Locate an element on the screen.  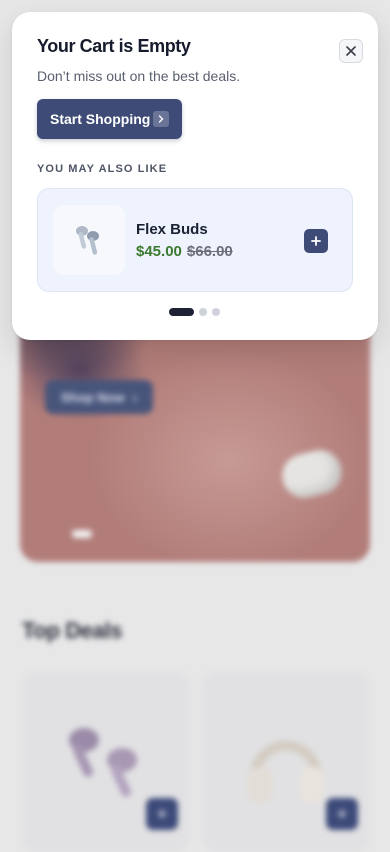
start-shopping-button: Start Shopping is located at coordinates (109, 119).